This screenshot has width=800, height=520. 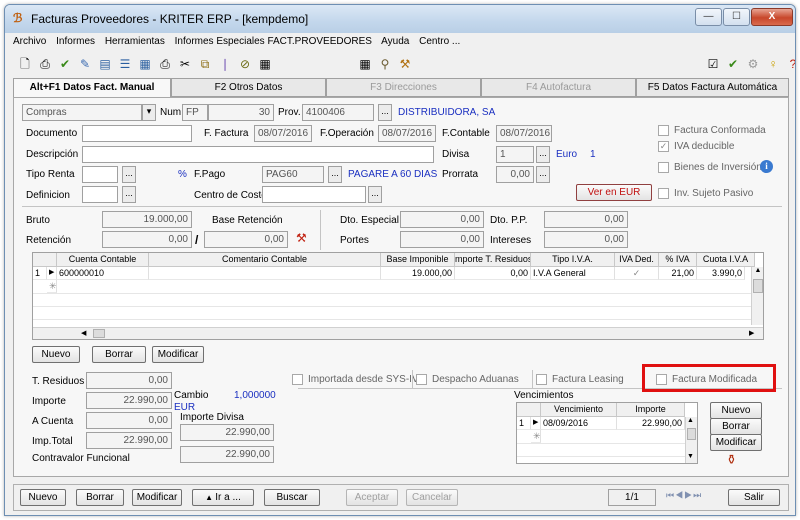 I want to click on last-record-icon: ⏭, so click(x=697, y=495).